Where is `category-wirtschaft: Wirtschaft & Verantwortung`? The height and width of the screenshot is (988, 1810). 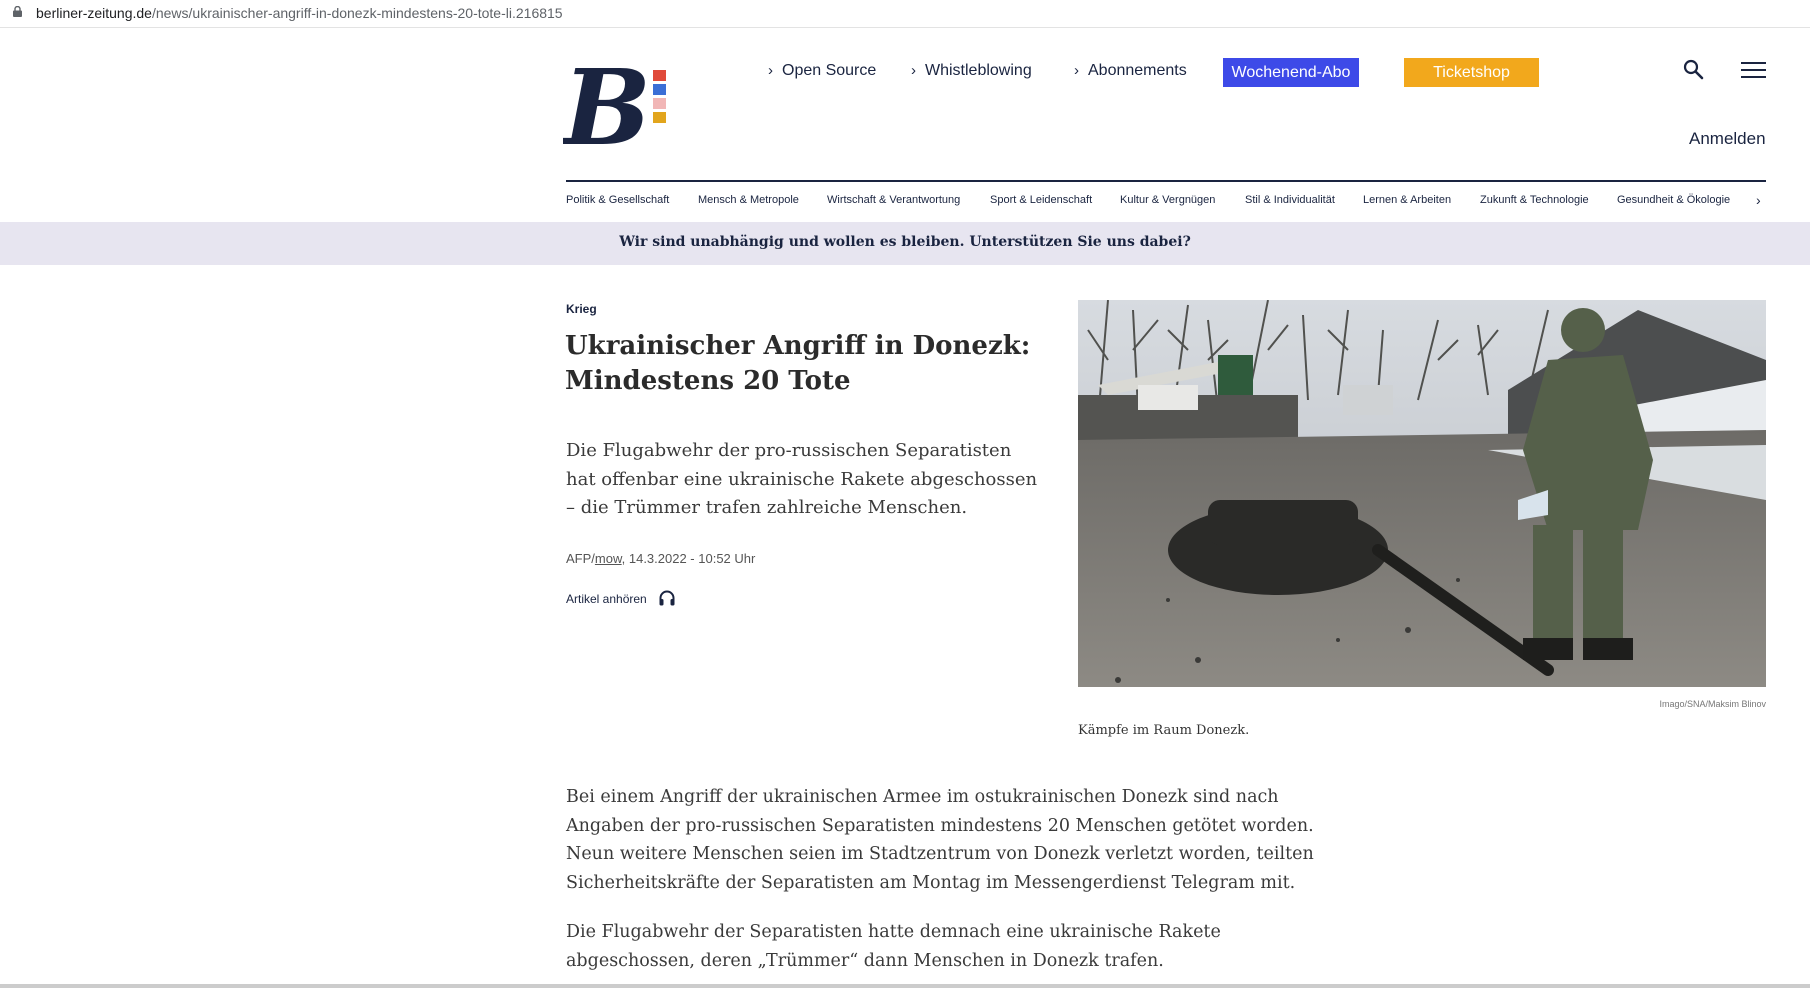
category-wirtschaft: Wirtschaft & Verantwortung is located at coordinates (893, 200).